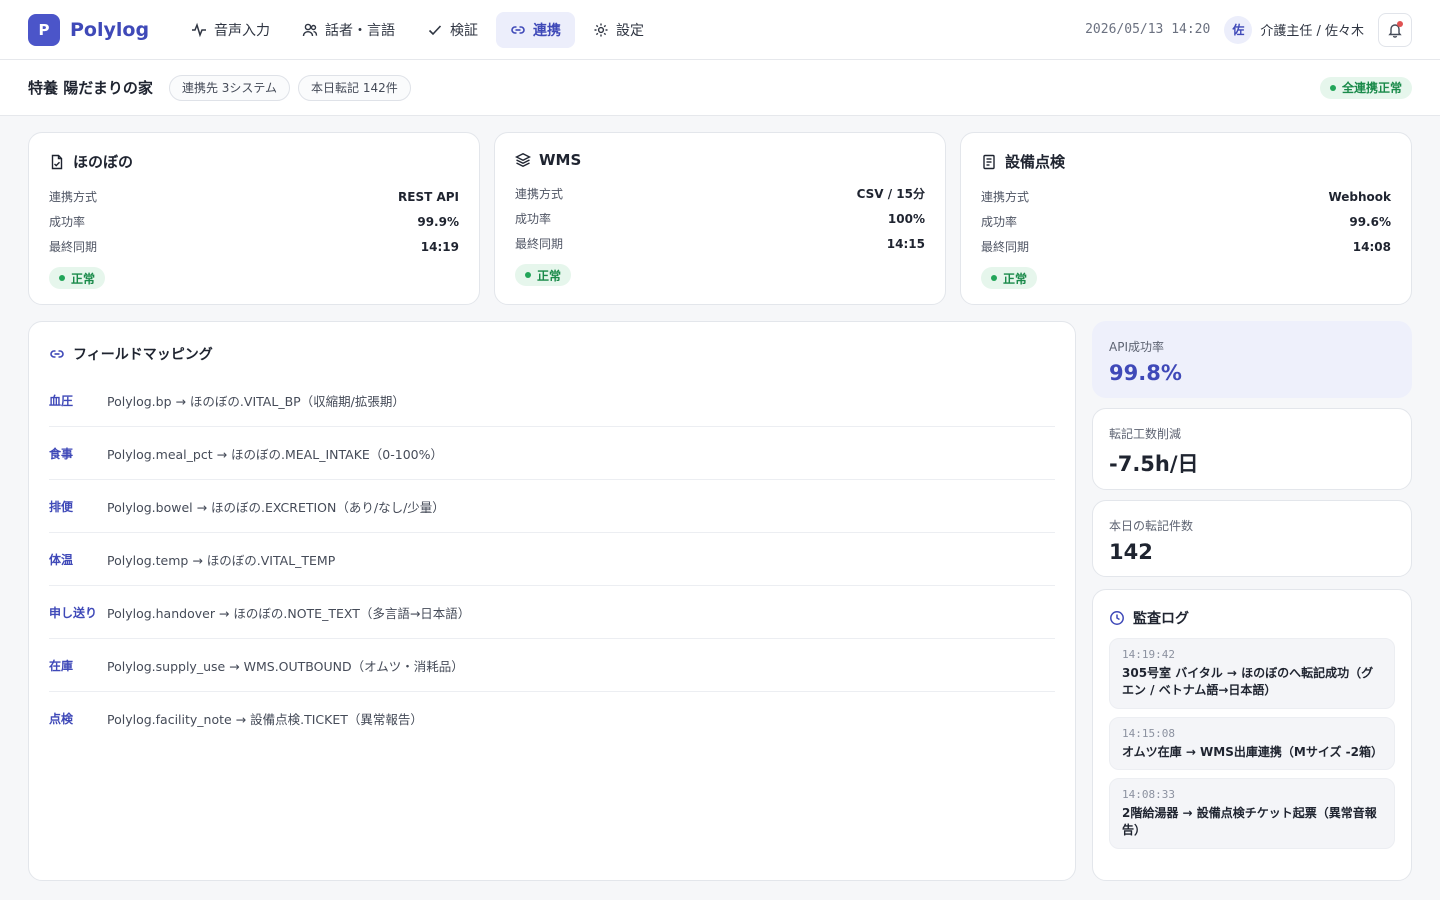  What do you see at coordinates (221, 560) in the screenshot?
I see `mapping-value: Polylog.temp → ほのぼの.VITAL_TEMP` at bounding box center [221, 560].